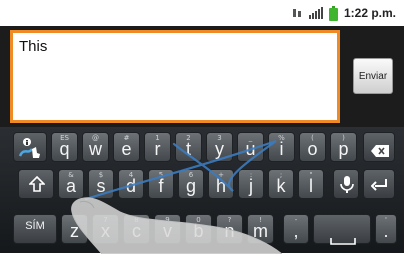 Image resolution: width=404 pixels, height=254 pixels. I want to click on key-u-alt: _, so click(250, 138).